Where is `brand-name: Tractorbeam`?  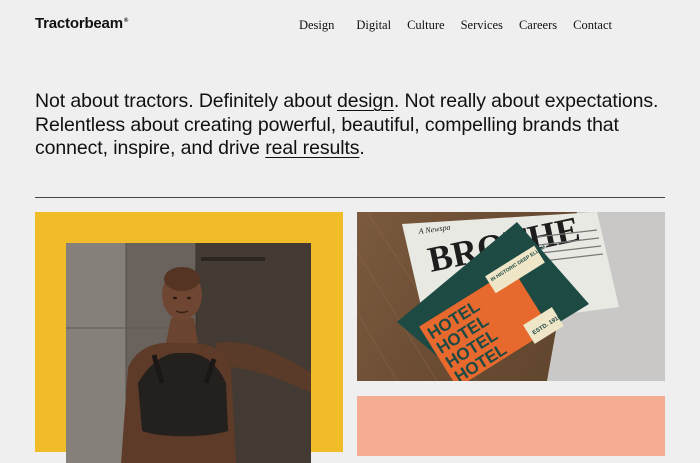 brand-name: Tractorbeam is located at coordinates (79, 23).